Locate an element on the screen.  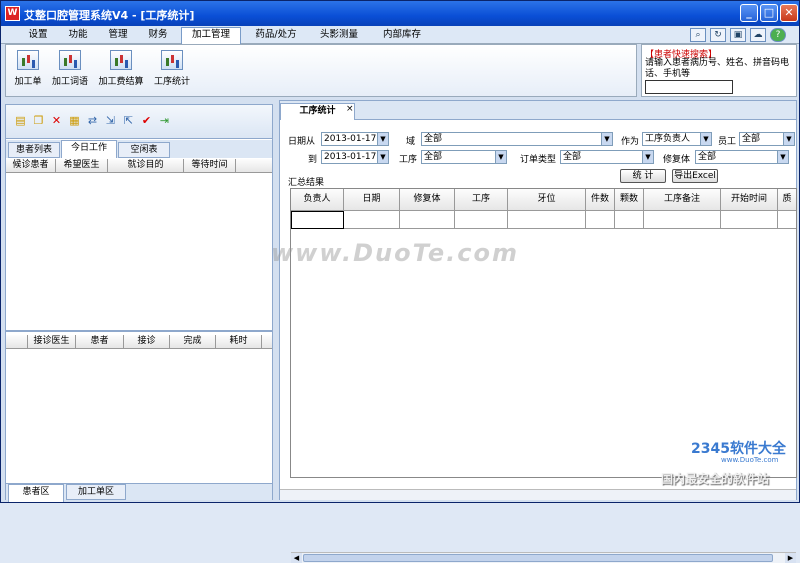
tab-today-work: 今日工作 is located at coordinates (89, 149).